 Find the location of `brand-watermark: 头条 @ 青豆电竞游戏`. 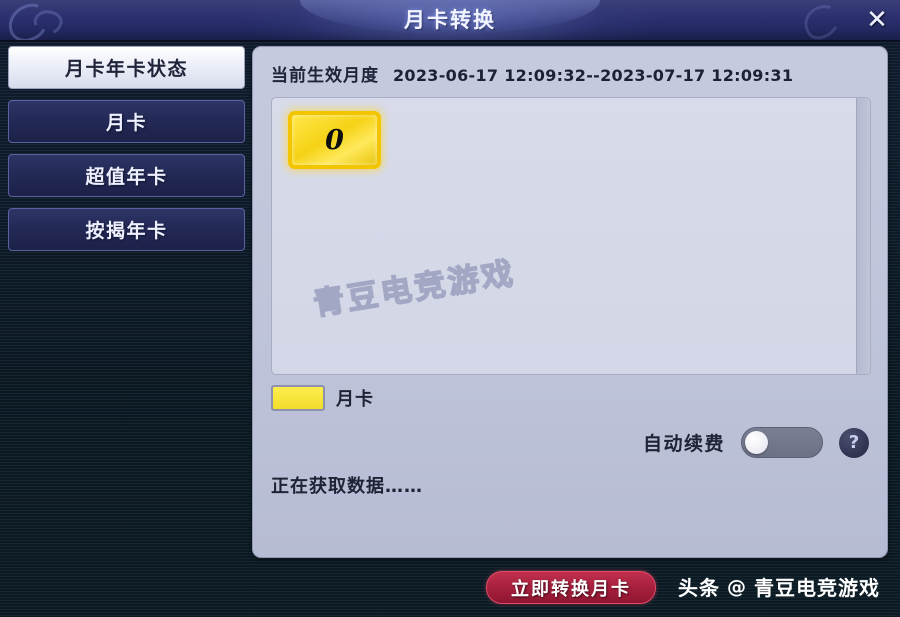

brand-watermark: 头条 @ 青豆电竞游戏 is located at coordinates (779, 586).